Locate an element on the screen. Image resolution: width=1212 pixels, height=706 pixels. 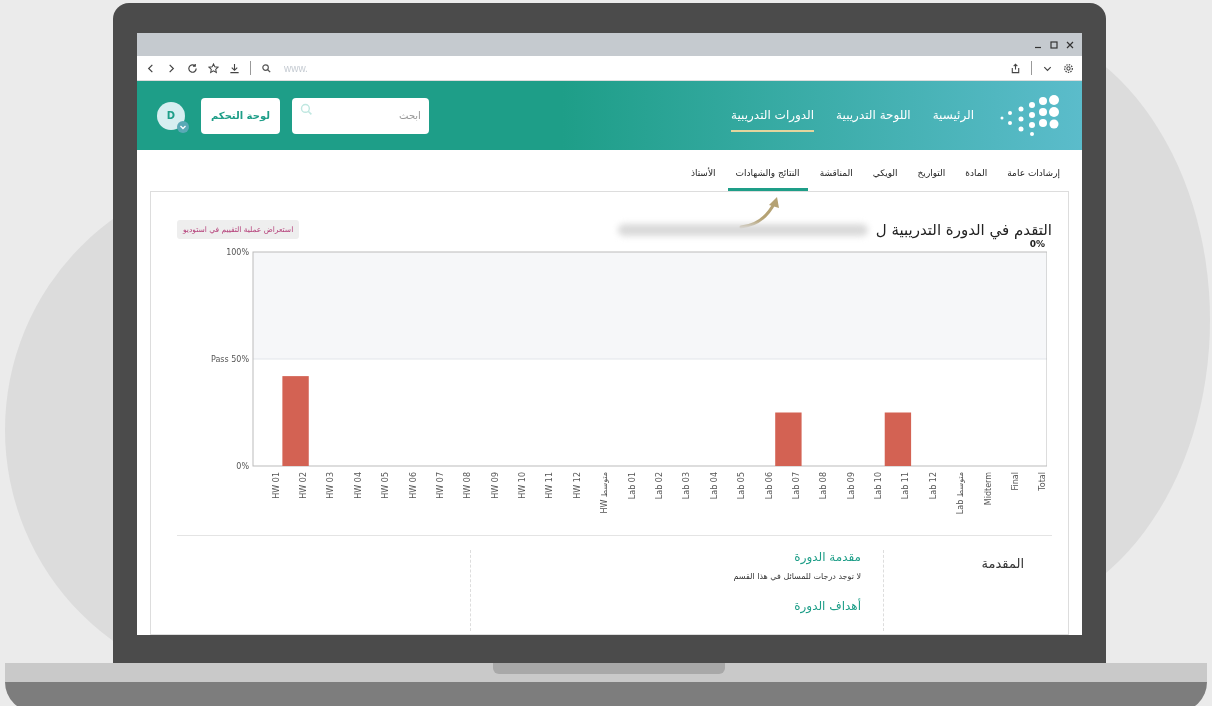
total-percentage: 0% is located at coordinates (1037, 244).